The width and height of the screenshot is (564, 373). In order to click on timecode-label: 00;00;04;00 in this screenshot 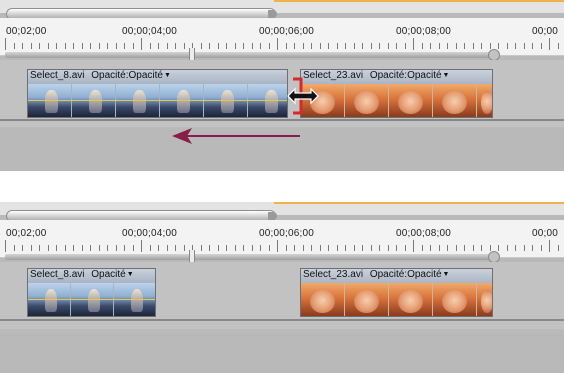, I will do `click(150, 233)`.